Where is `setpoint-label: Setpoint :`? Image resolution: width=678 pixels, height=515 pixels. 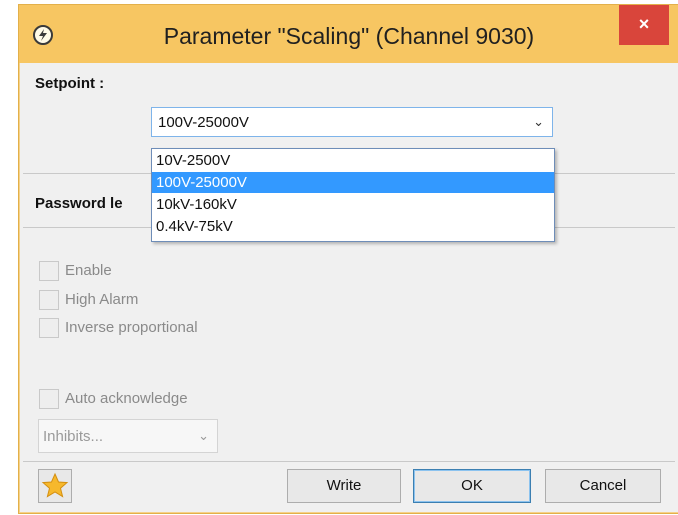 setpoint-label: Setpoint : is located at coordinates (70, 83).